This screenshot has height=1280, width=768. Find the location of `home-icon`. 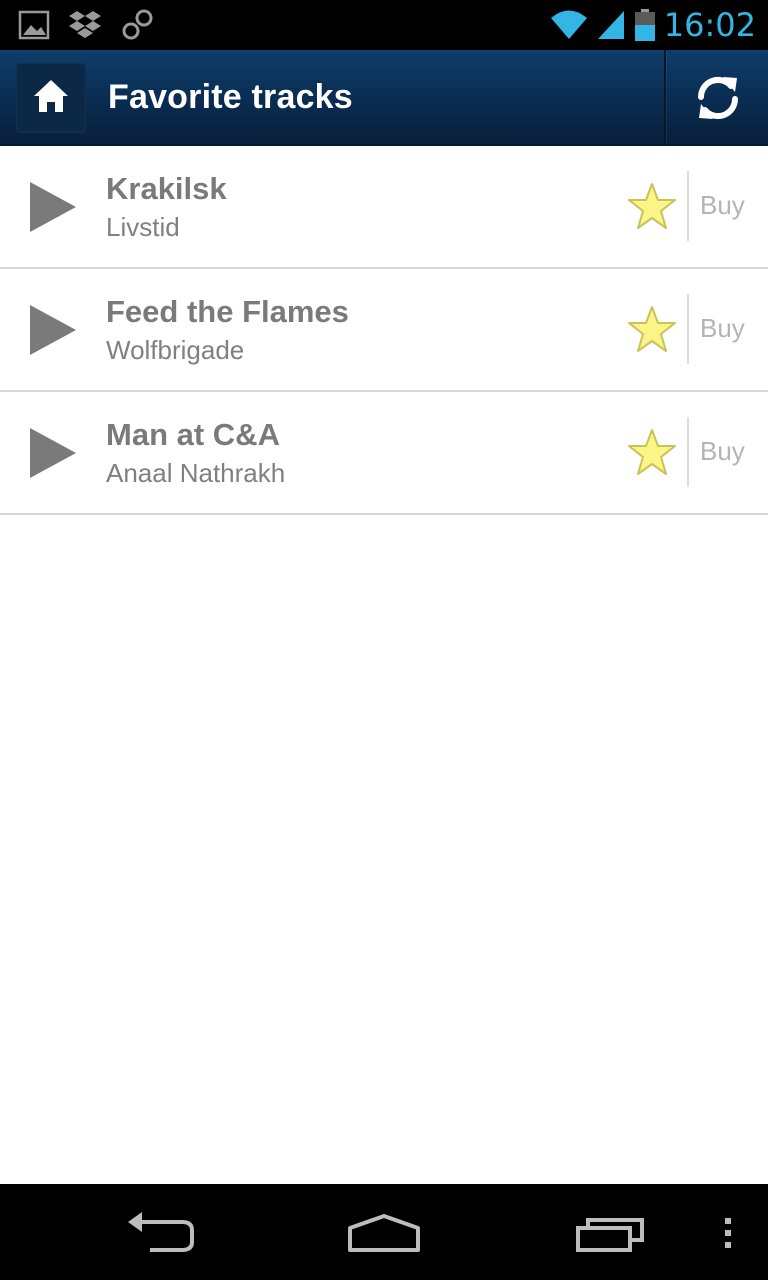

home-icon is located at coordinates (51, 96).